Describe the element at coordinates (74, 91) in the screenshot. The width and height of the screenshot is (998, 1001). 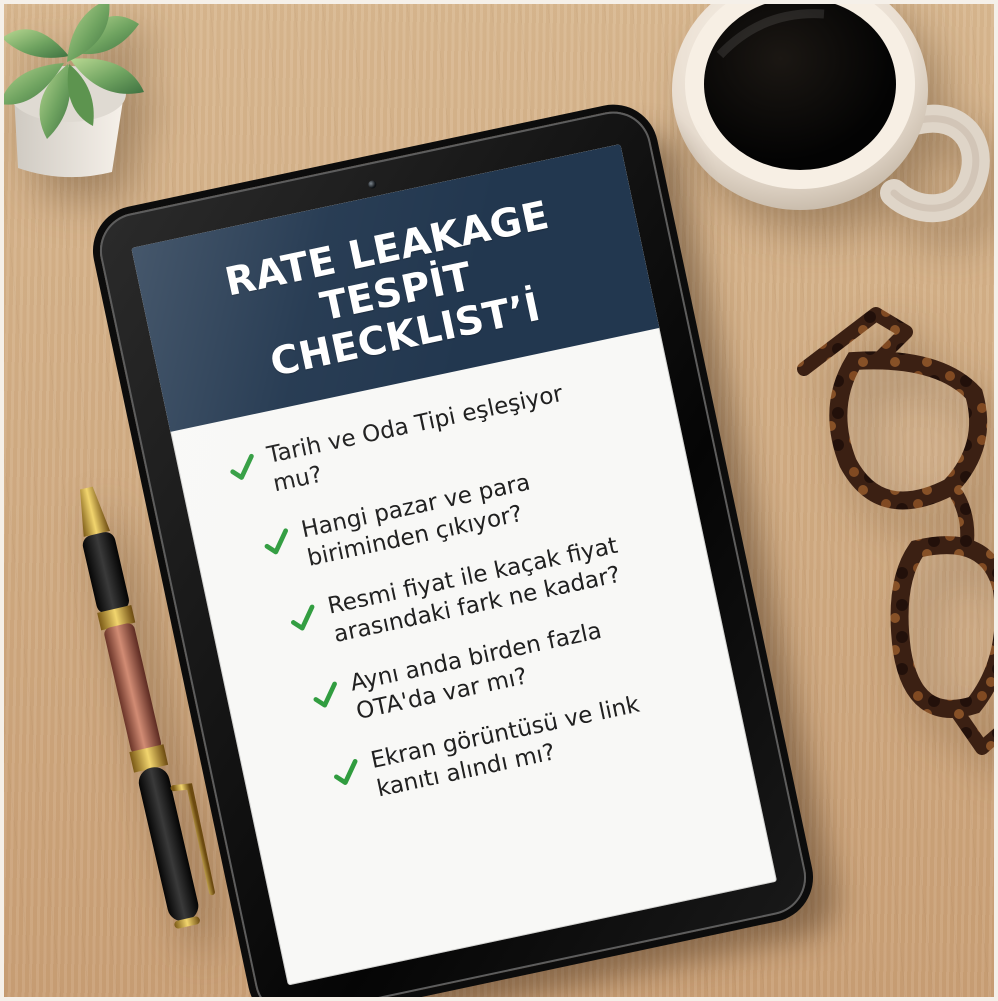
I see `succulent-icon` at that location.